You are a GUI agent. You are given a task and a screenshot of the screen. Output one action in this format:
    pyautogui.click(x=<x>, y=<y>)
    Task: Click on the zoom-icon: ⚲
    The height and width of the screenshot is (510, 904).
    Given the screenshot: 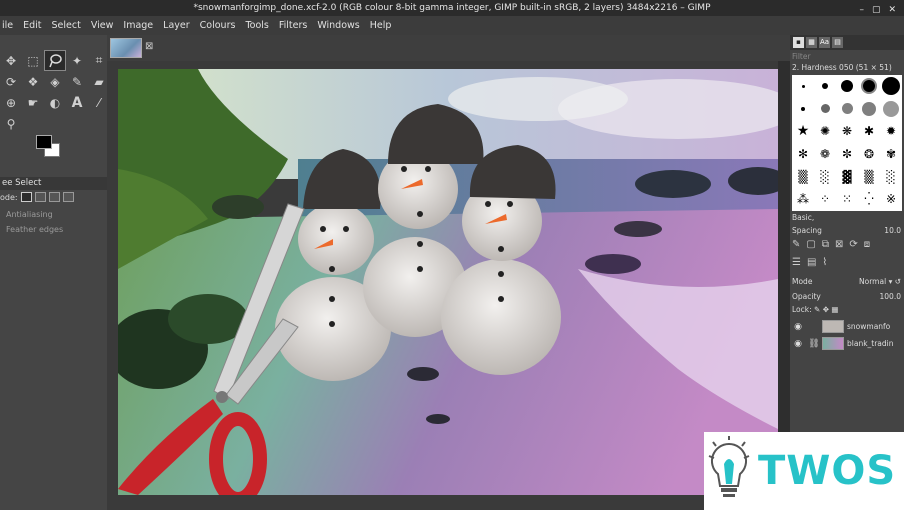 What is the action you would take?
    pyautogui.click(x=11, y=123)
    